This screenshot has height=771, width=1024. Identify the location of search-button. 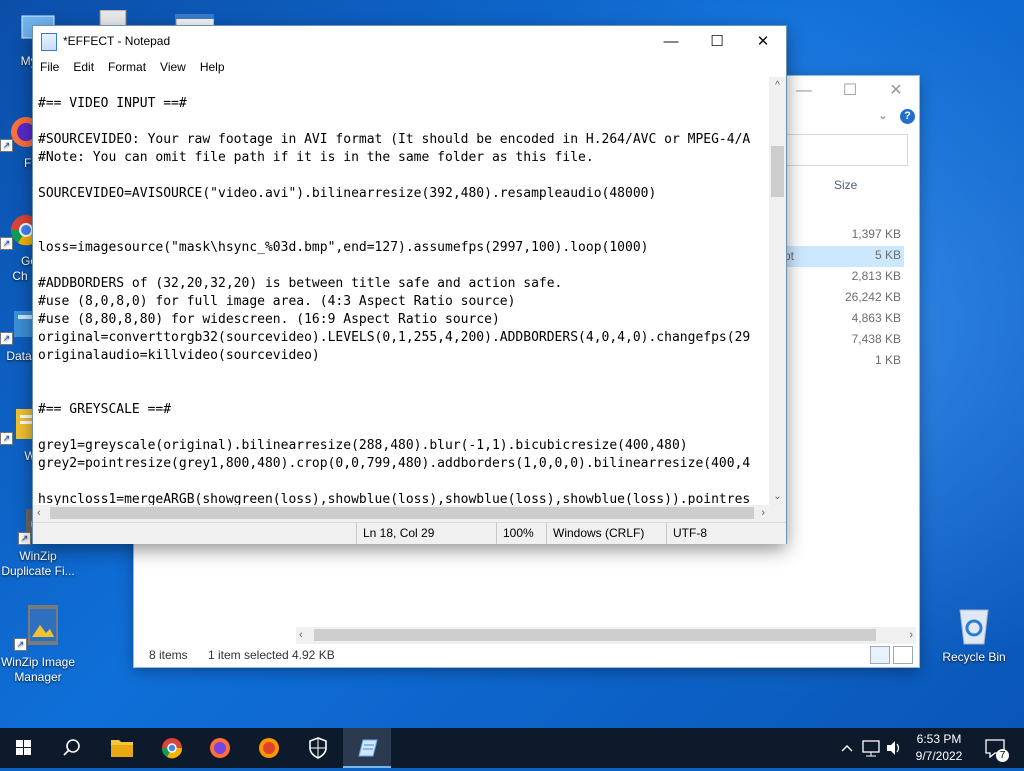
(72, 748).